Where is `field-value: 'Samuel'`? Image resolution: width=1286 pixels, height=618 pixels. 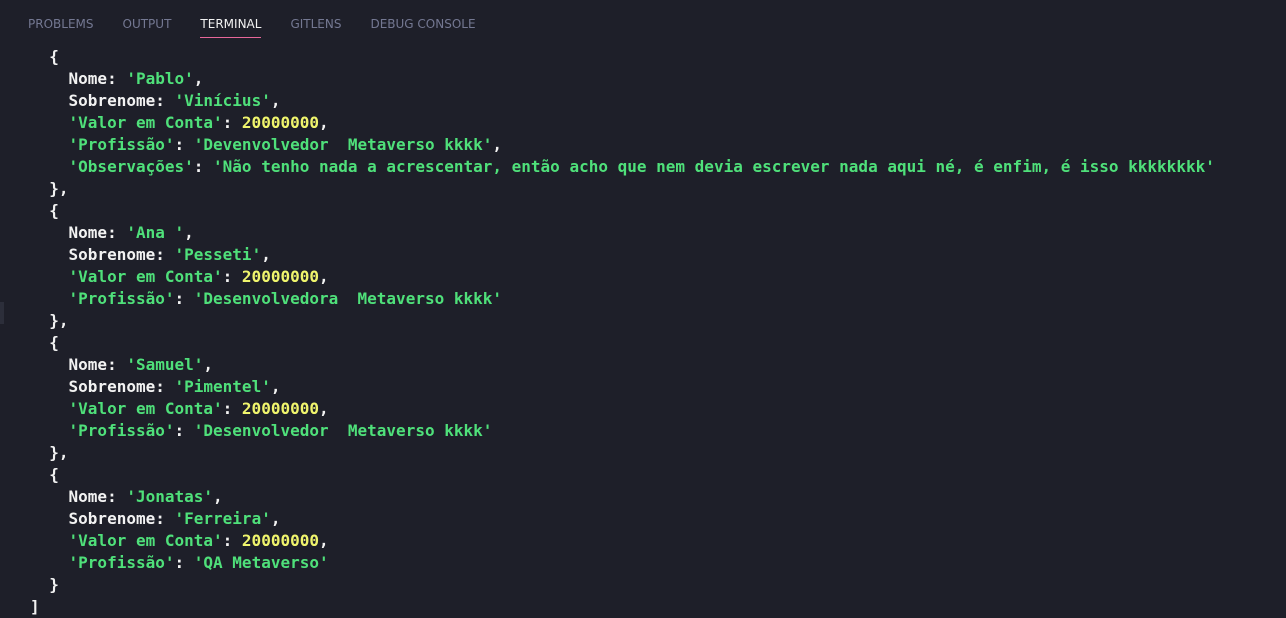
field-value: 'Samuel' is located at coordinates (165, 364).